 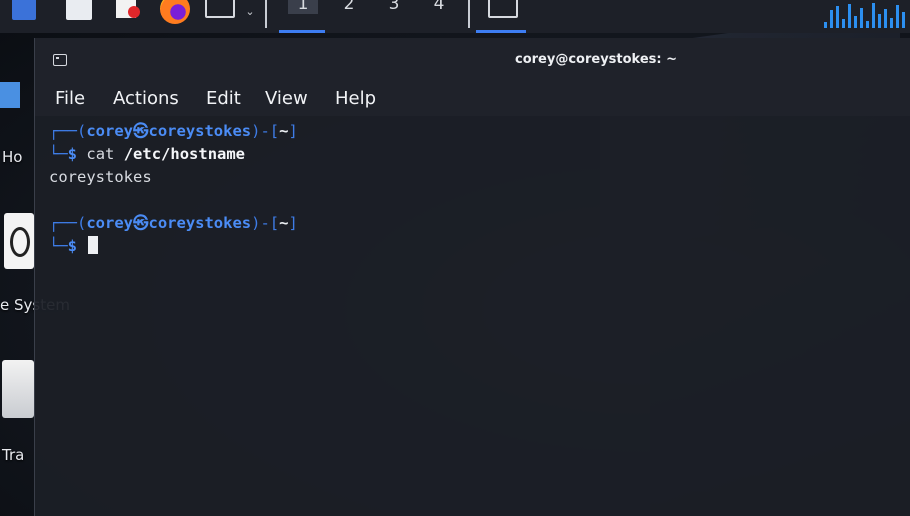 What do you see at coordinates (503, 9) in the screenshot?
I see `terminal-window-icon` at bounding box center [503, 9].